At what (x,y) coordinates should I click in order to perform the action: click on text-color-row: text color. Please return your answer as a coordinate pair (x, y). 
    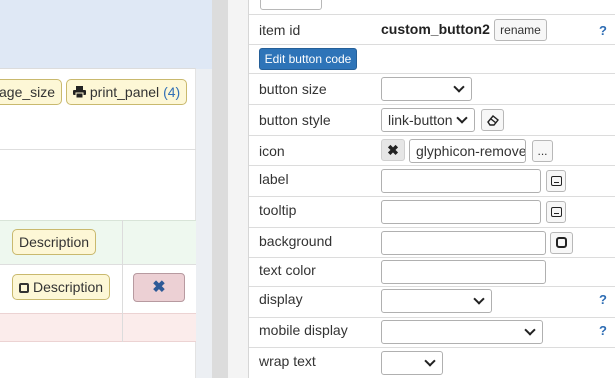
    Looking at the image, I should click on (432, 271).